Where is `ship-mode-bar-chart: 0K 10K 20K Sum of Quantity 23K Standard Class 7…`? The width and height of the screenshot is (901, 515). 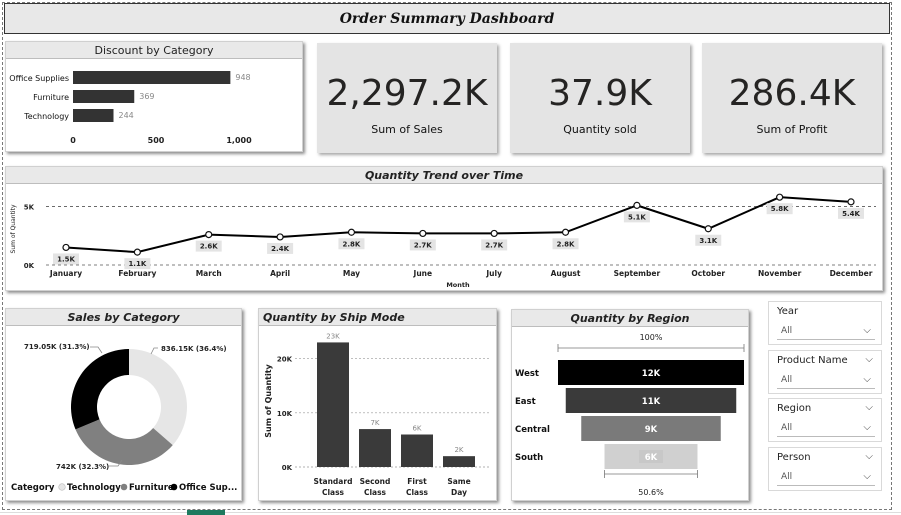 ship-mode-bar-chart: 0K 10K 20K Sum of Quantity 23K Standard Class 7… is located at coordinates (378, 414).